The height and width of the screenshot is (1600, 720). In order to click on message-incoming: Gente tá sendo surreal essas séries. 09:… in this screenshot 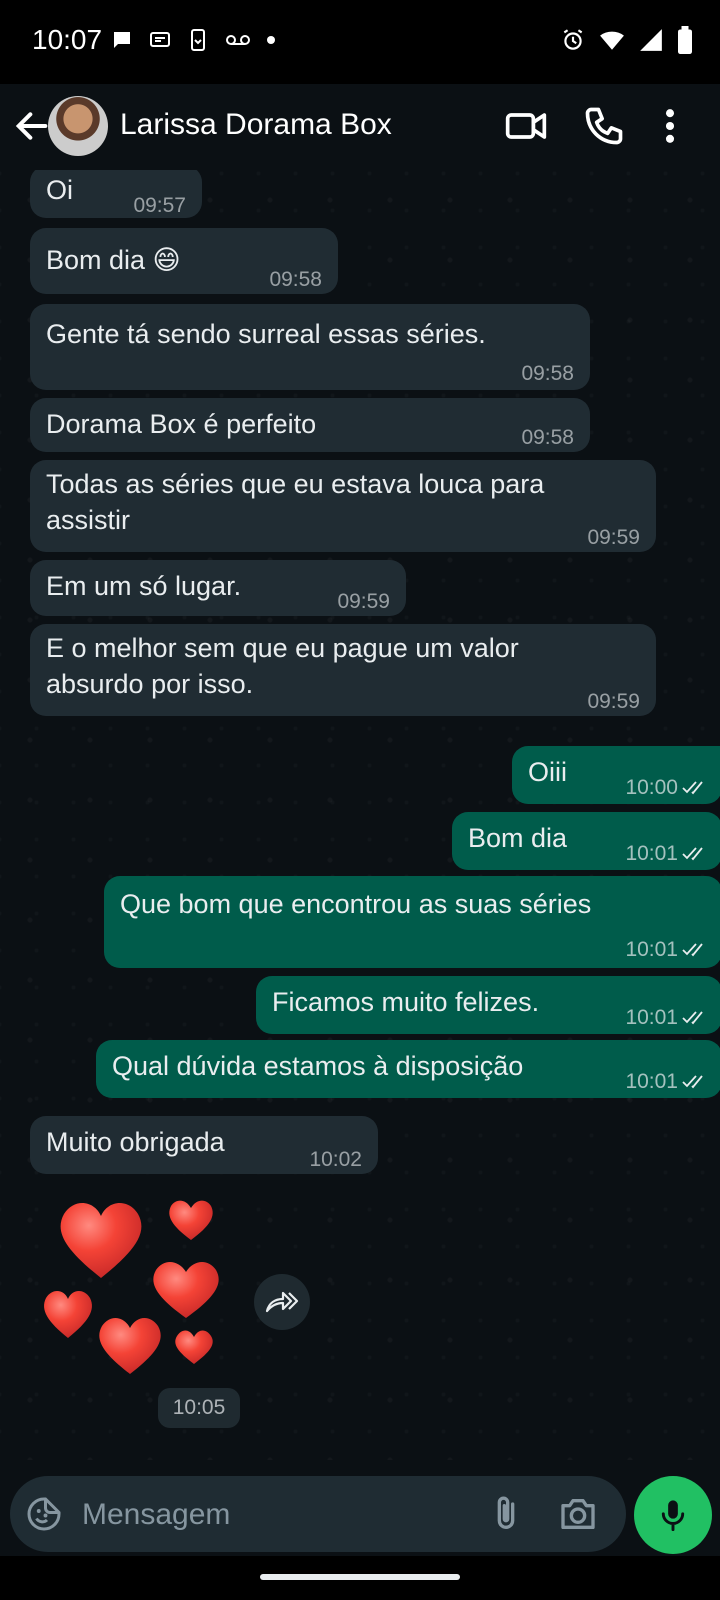, I will do `click(310, 347)`.